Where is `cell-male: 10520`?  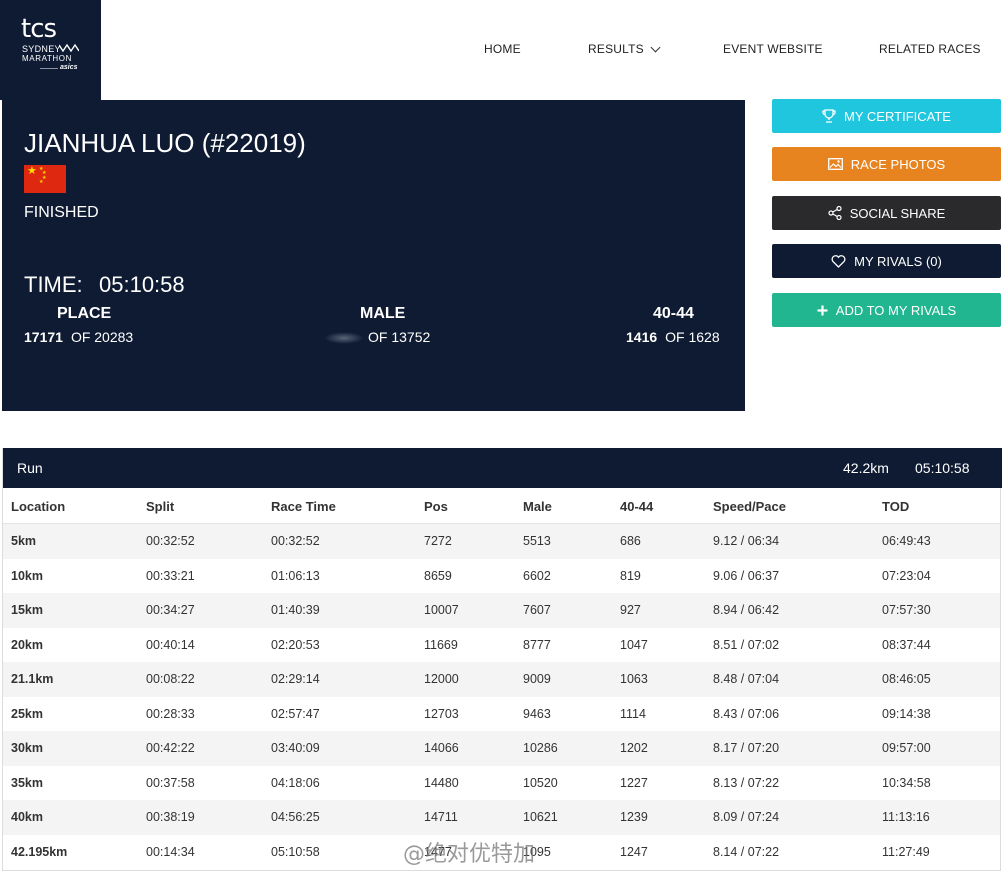
cell-male: 10520 is located at coordinates (540, 782).